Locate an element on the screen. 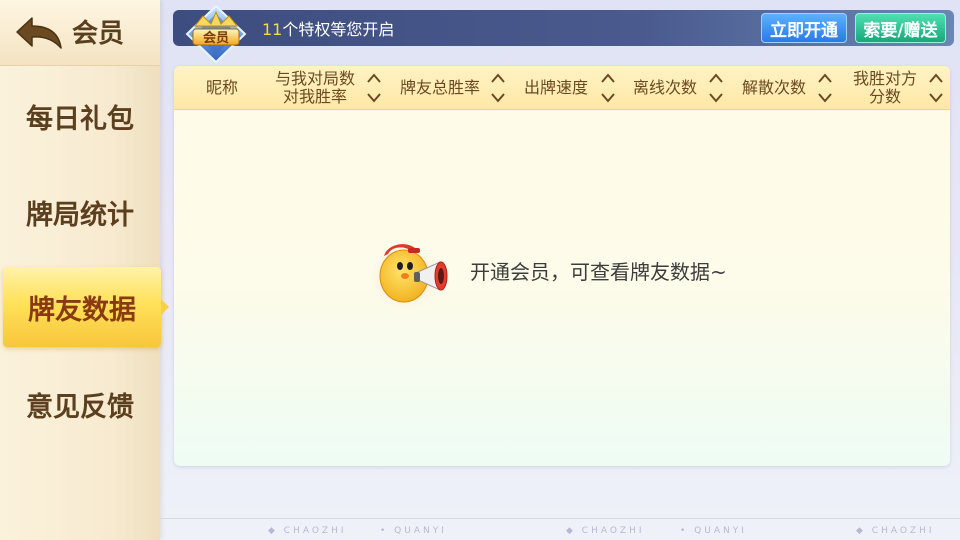  column-games-with-me: 与我对局数 对我胜率 is located at coordinates (324, 88).